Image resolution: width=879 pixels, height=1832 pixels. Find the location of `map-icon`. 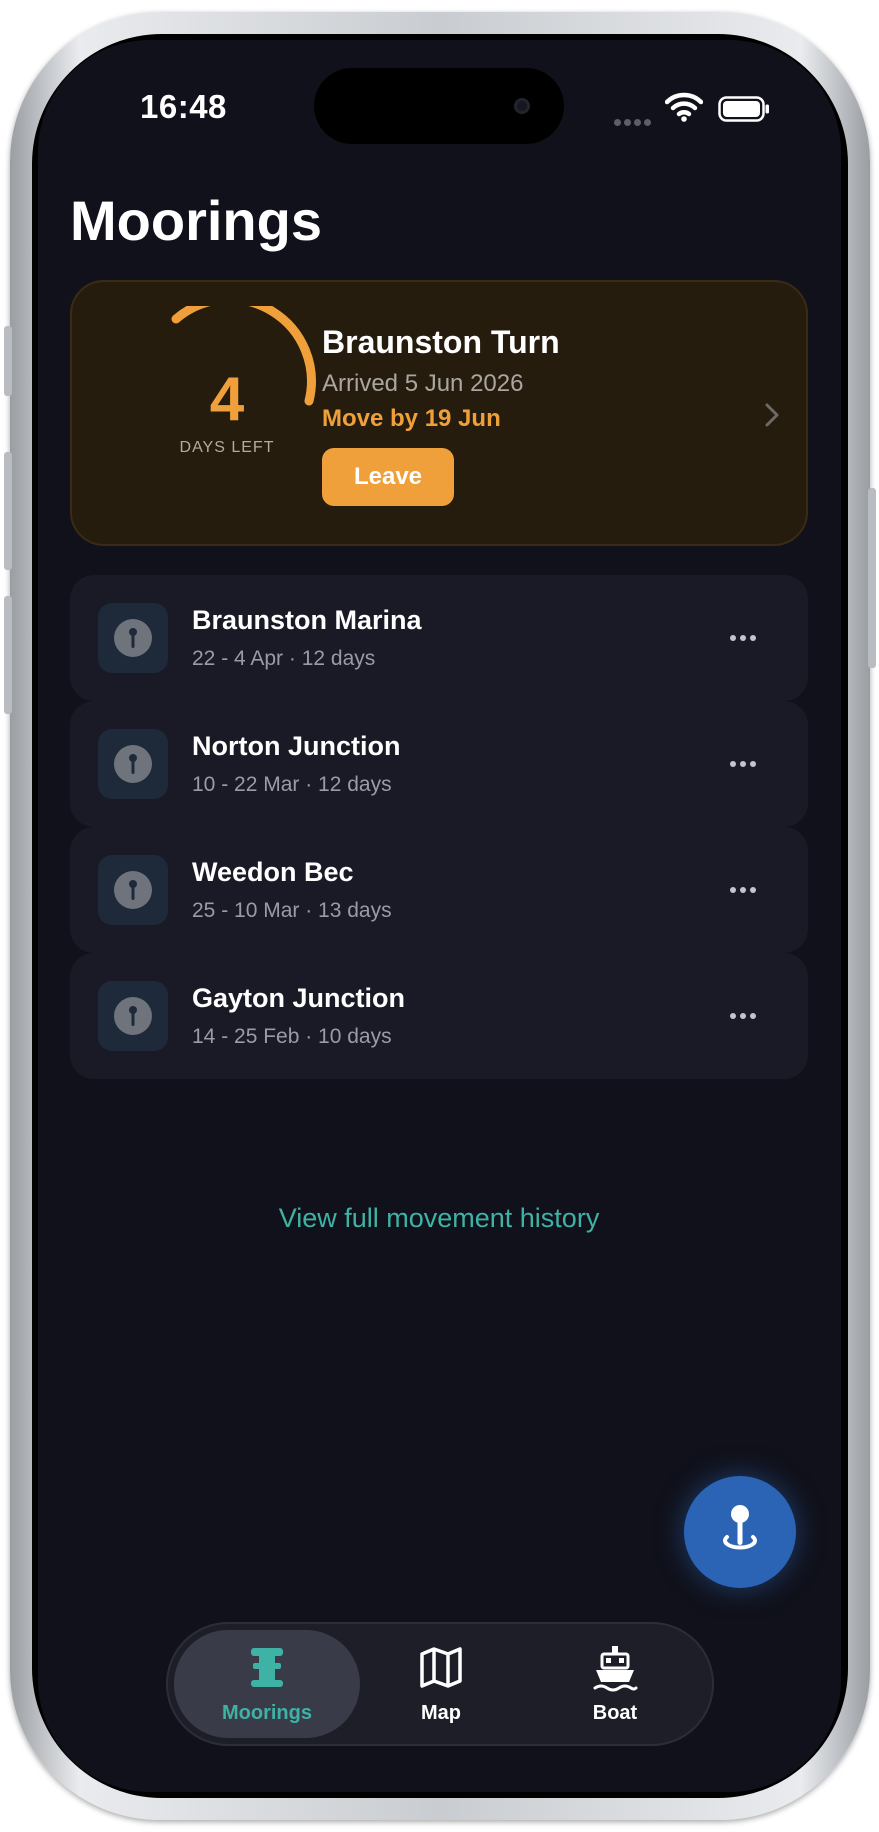

map-icon is located at coordinates (441, 1667).